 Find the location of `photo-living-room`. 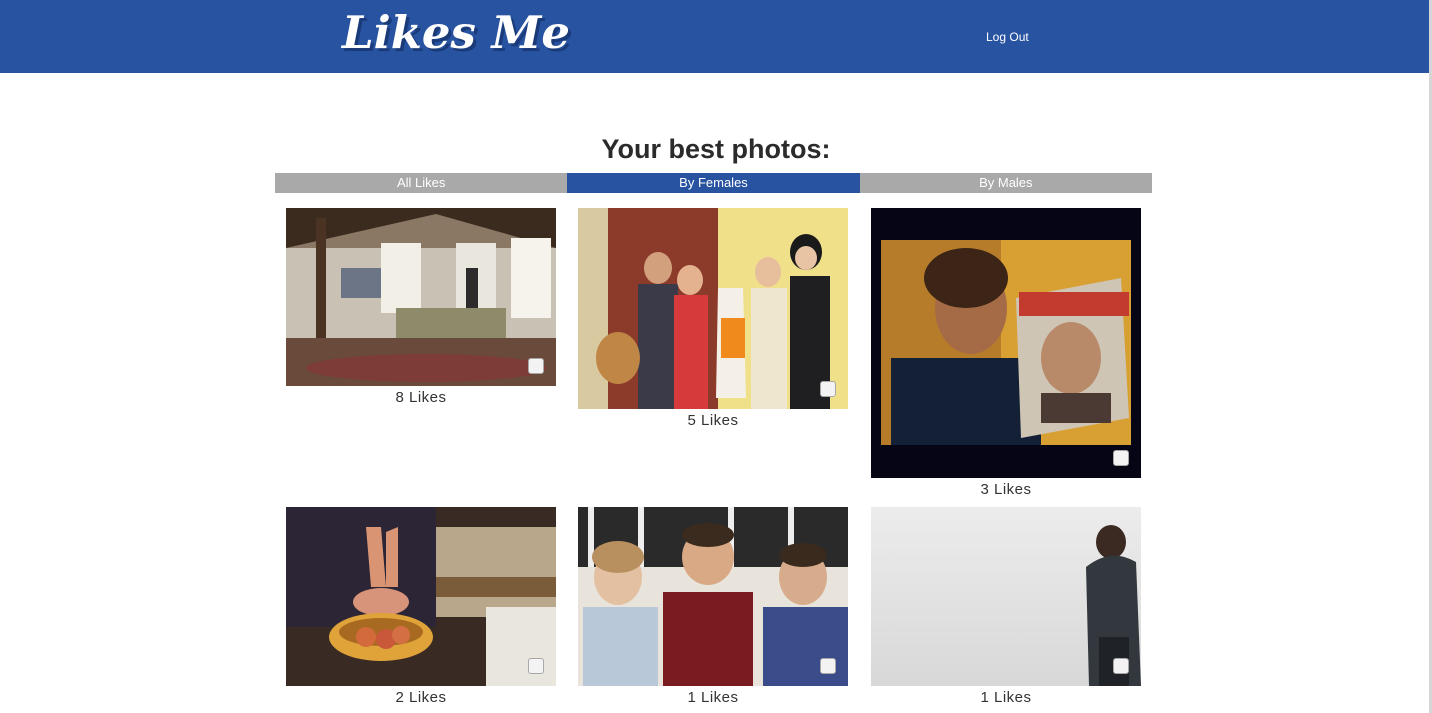

photo-living-room is located at coordinates (421, 297).